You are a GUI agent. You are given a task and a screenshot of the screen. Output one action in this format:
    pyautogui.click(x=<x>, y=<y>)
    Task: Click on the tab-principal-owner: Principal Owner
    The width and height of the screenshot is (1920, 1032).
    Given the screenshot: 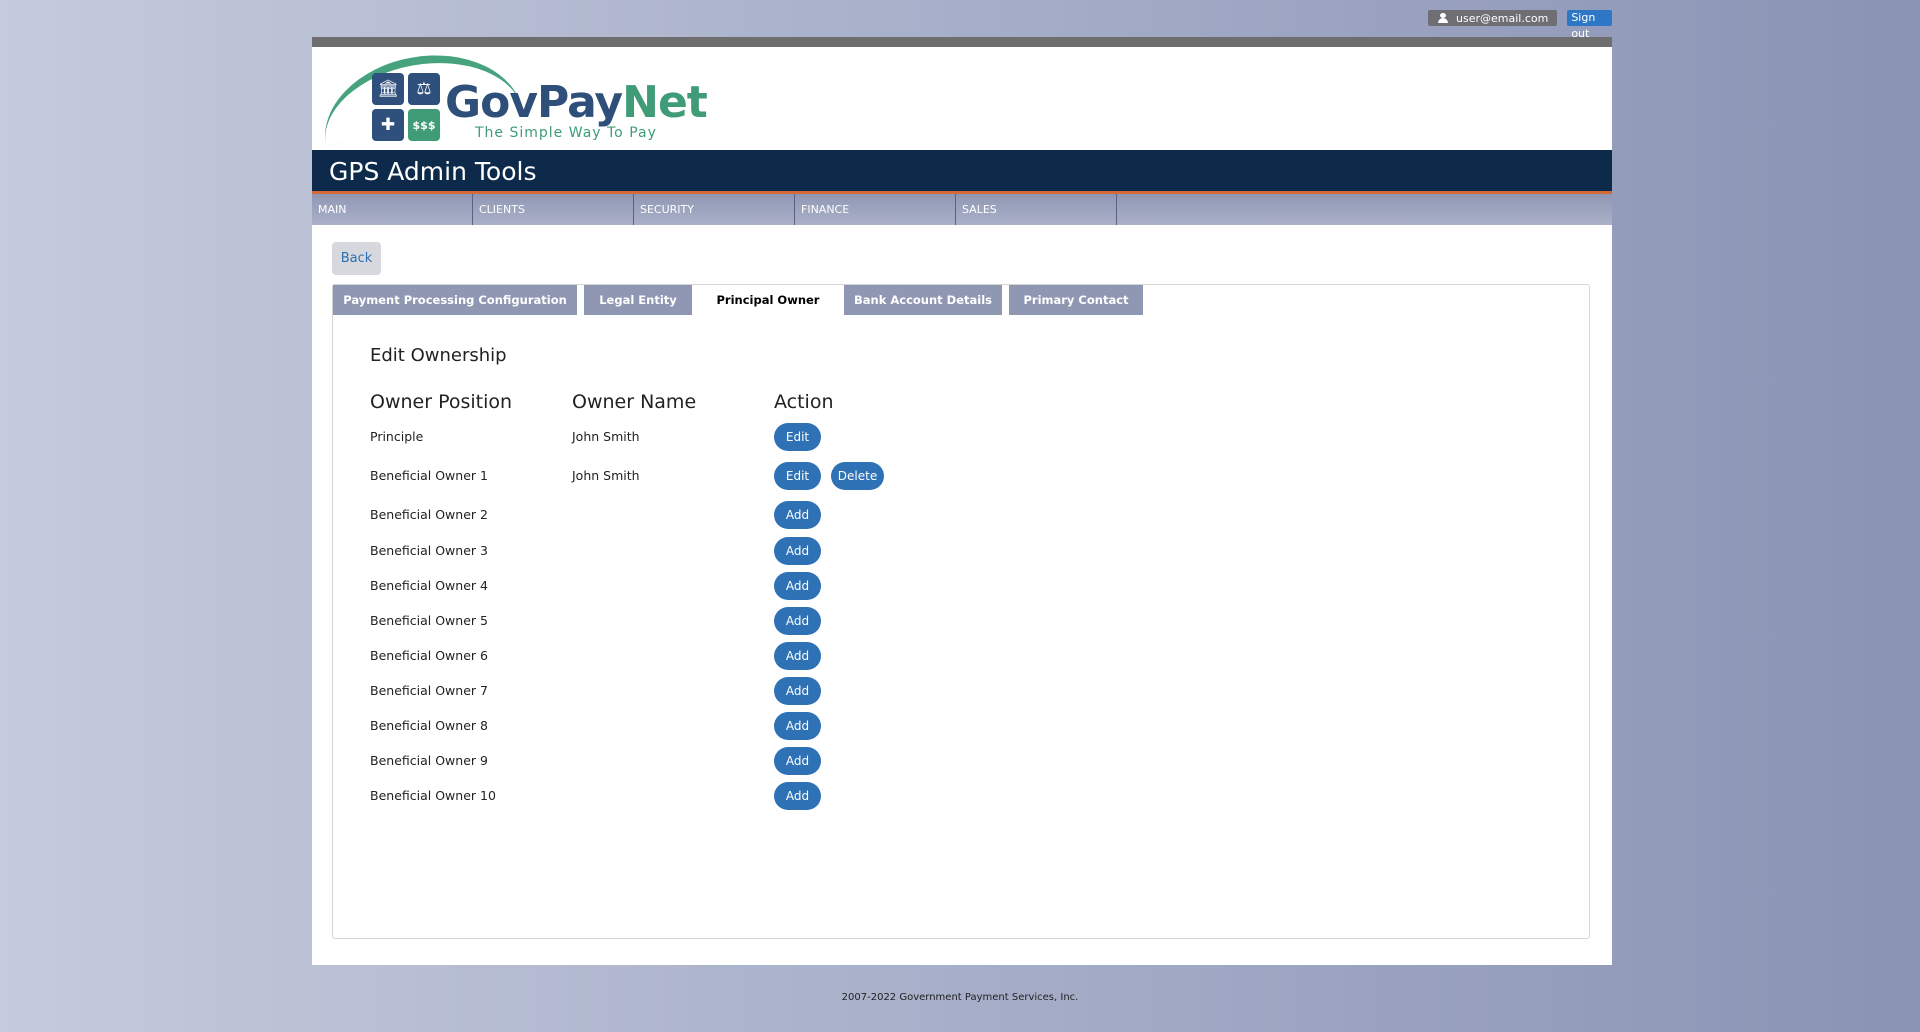 What is the action you would take?
    pyautogui.click(x=768, y=300)
    